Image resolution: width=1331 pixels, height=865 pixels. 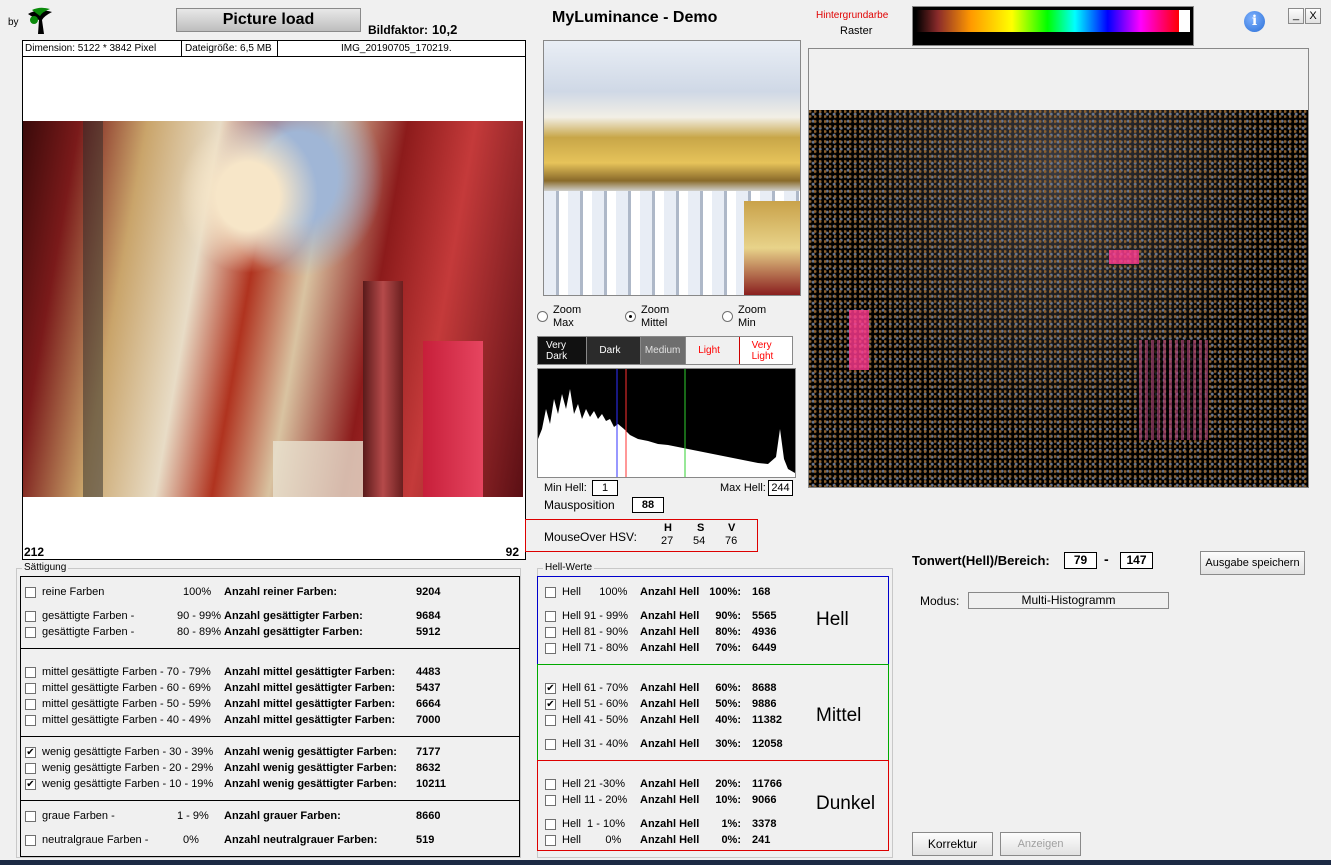 I want to click on saettigung-count-value: 7177, so click(x=428, y=752).